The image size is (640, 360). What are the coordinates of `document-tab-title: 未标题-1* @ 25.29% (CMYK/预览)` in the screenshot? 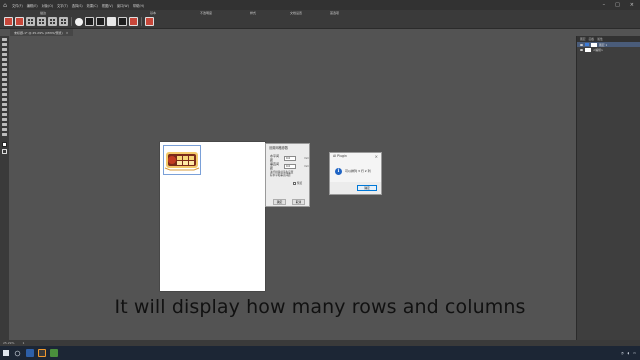 It's located at (38, 32).